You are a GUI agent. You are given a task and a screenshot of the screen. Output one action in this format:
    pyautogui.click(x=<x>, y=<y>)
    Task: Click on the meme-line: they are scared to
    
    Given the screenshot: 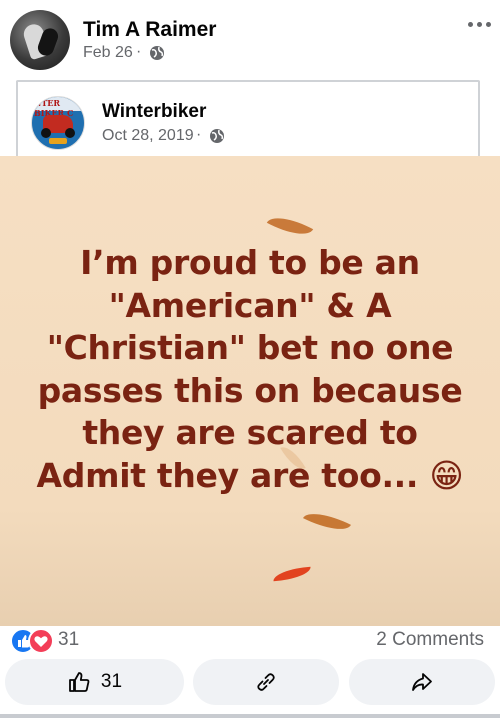 What is the action you would take?
    pyautogui.click(x=250, y=432)
    